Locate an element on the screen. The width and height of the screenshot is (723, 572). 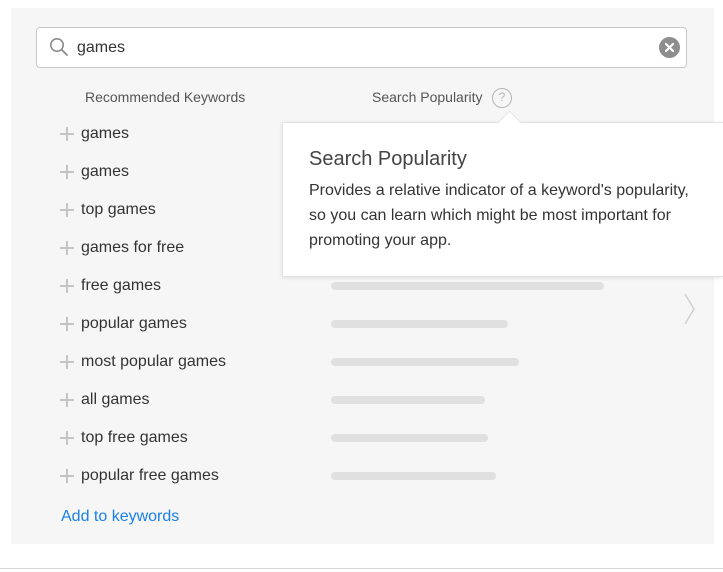
keyword-label: most popular games is located at coordinates (153, 361).